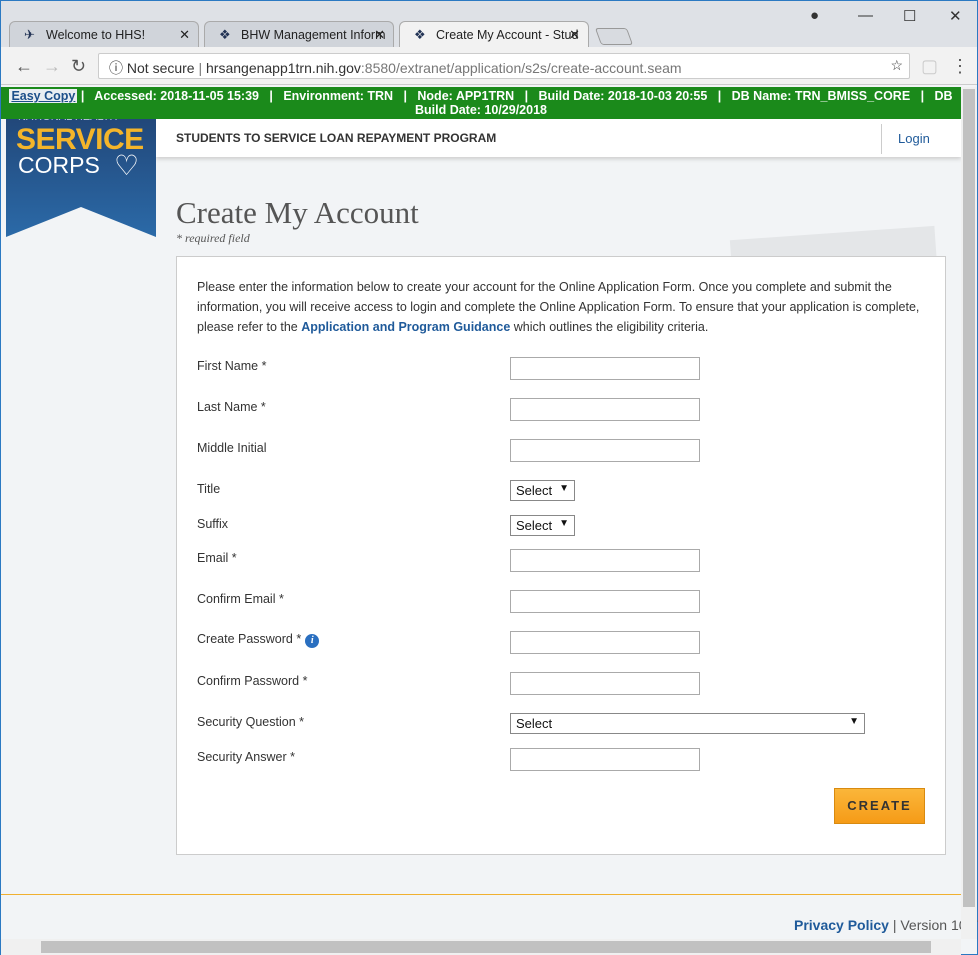 This screenshot has height=955, width=978. Describe the element at coordinates (879, 806) in the screenshot. I see `create-button: CREATE` at that location.